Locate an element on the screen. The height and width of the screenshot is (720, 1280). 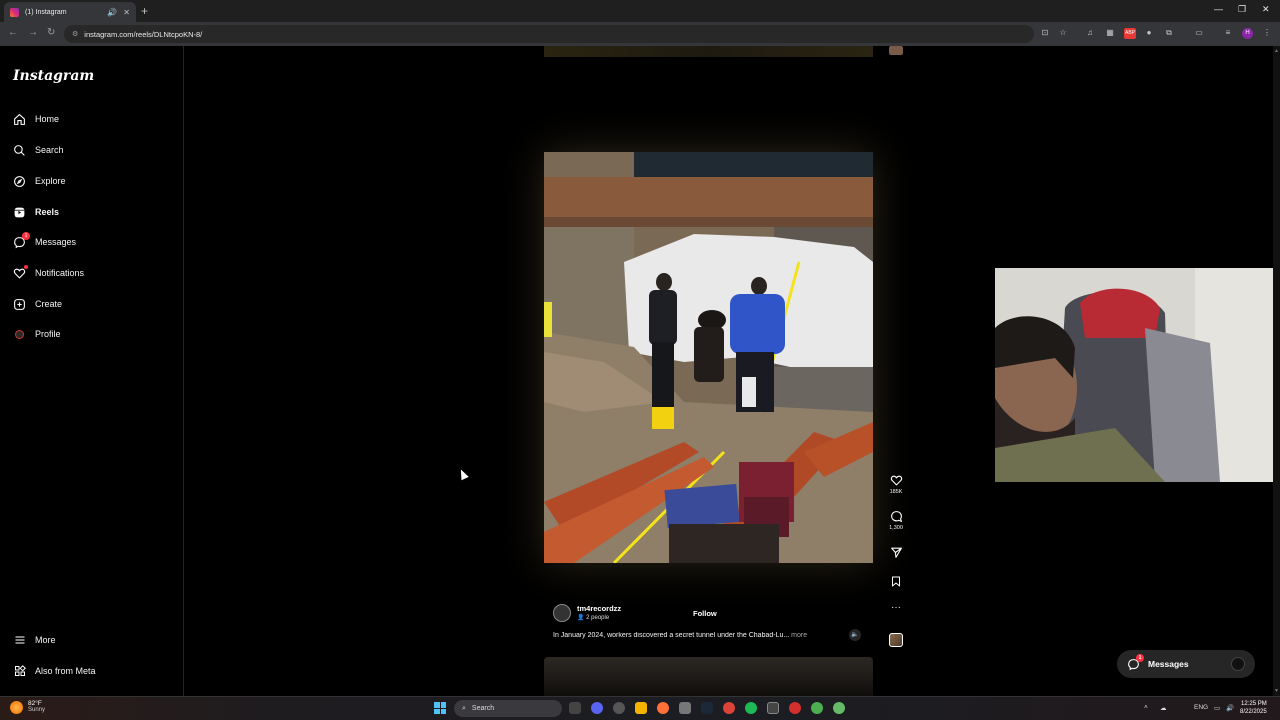
tray-overflow-icon: ˄ is located at coordinates (1146, 707).